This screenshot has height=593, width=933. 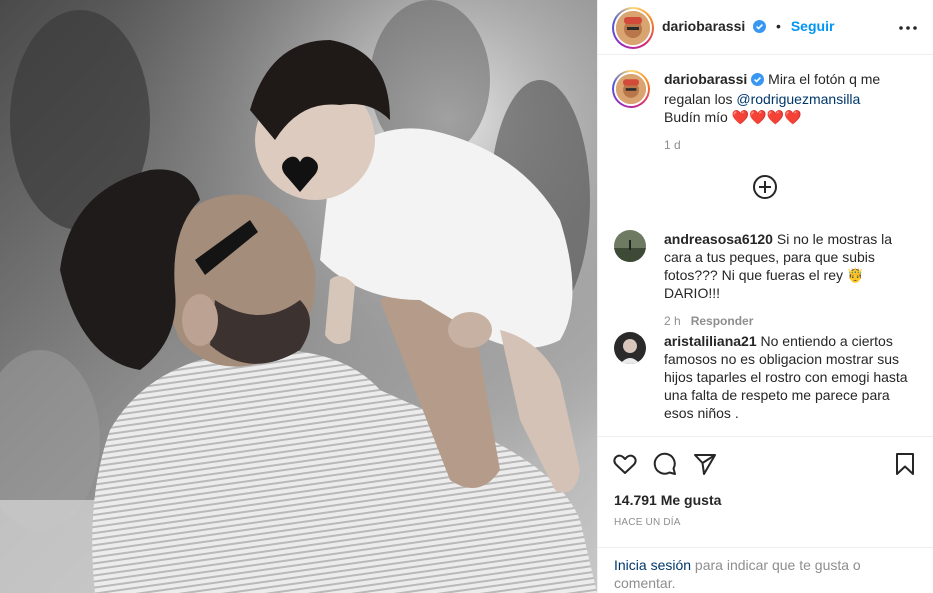 What do you see at coordinates (766, 117) in the screenshot?
I see `caption-hearts: ❤️❤️❤️❤️` at bounding box center [766, 117].